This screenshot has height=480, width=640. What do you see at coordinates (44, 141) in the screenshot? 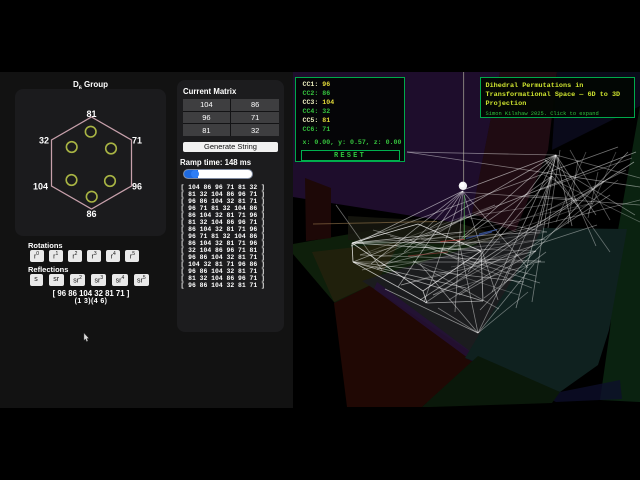
I see `svg-text: 32` at bounding box center [44, 141].